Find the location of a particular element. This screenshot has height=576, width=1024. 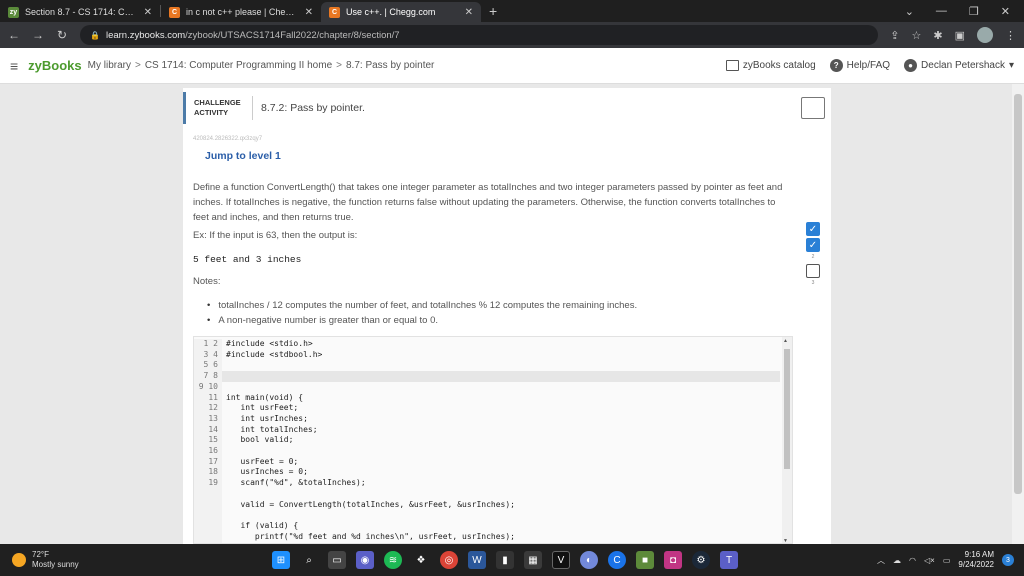

zybooks-favicon-icon: zy is located at coordinates (13, 12).